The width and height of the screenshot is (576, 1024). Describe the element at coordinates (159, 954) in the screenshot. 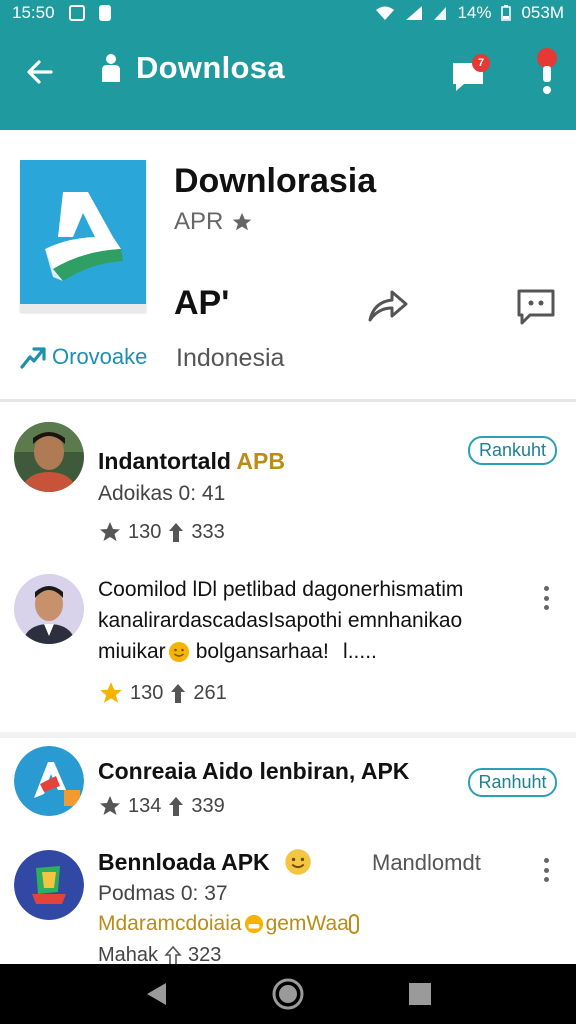

I see `item-stats: Mahak 323` at that location.